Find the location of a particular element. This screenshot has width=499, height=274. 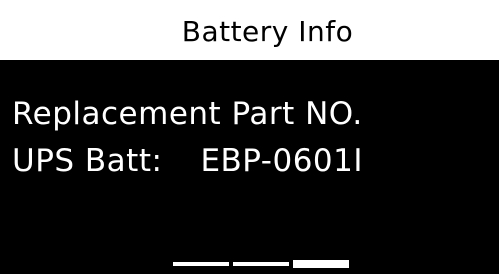

ups-battery-part-number: EBP-0601I is located at coordinates (282, 161).